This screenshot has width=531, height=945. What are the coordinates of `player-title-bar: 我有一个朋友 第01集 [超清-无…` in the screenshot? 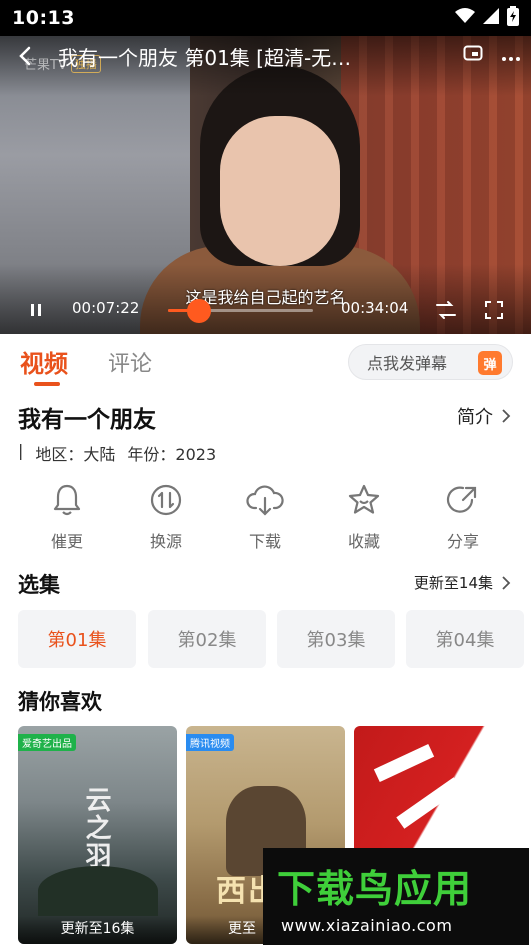 It's located at (265, 56).